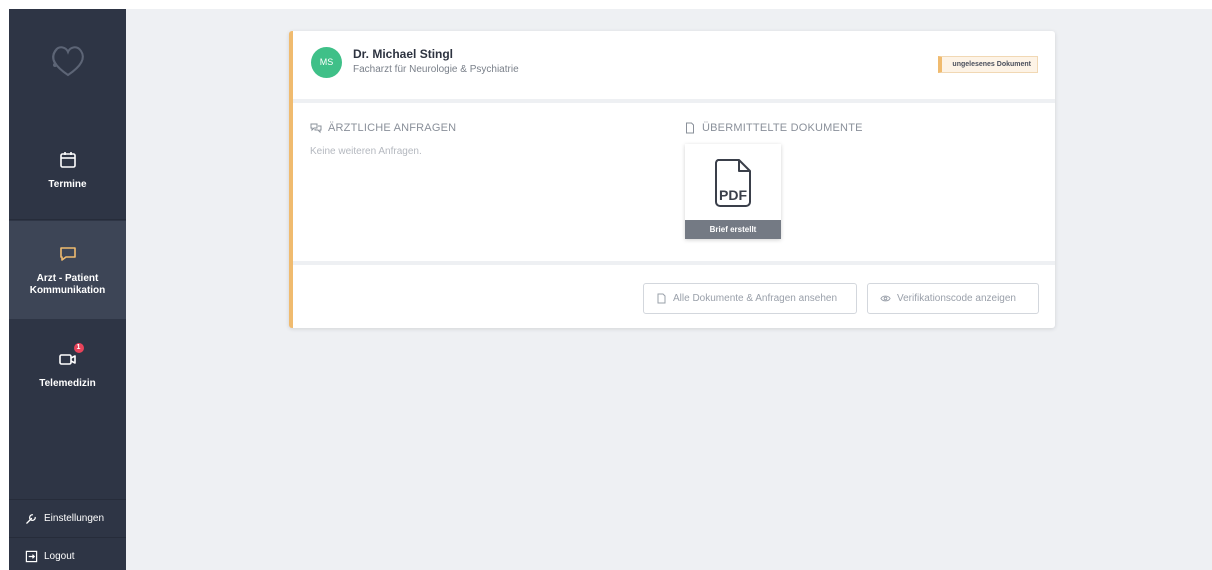 This screenshot has width=1212, height=570. Describe the element at coordinates (956, 298) in the screenshot. I see `show-verification-code-label: Verifikationscode anzeigen` at that location.